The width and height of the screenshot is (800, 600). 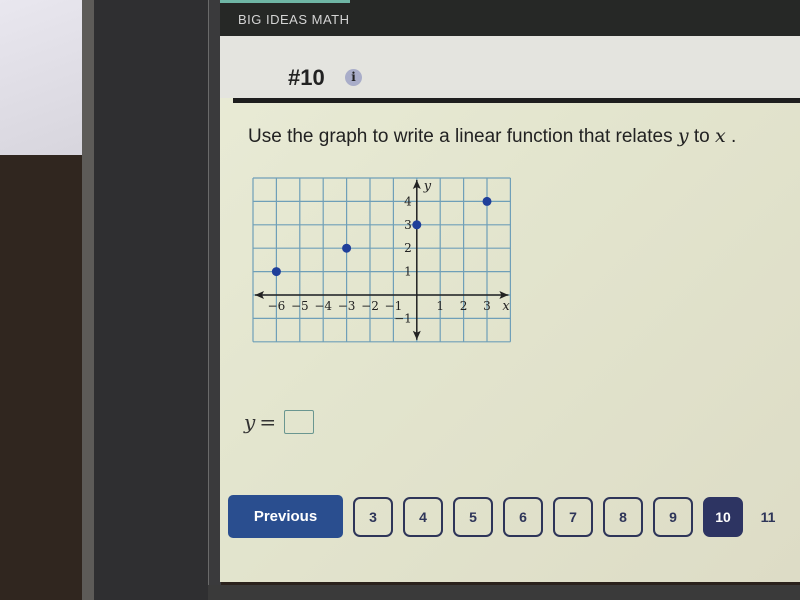 What do you see at coordinates (268, 422) in the screenshot?
I see `equals-sign: =` at bounding box center [268, 422].